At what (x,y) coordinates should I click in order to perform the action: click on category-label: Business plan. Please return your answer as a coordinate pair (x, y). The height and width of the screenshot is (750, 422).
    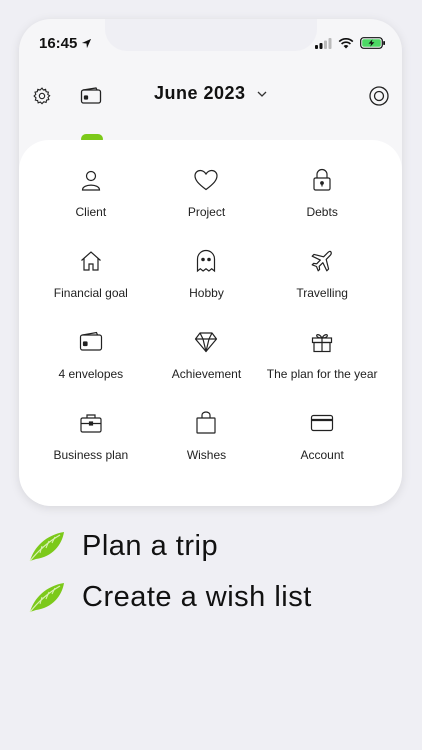
    Looking at the image, I should click on (91, 455).